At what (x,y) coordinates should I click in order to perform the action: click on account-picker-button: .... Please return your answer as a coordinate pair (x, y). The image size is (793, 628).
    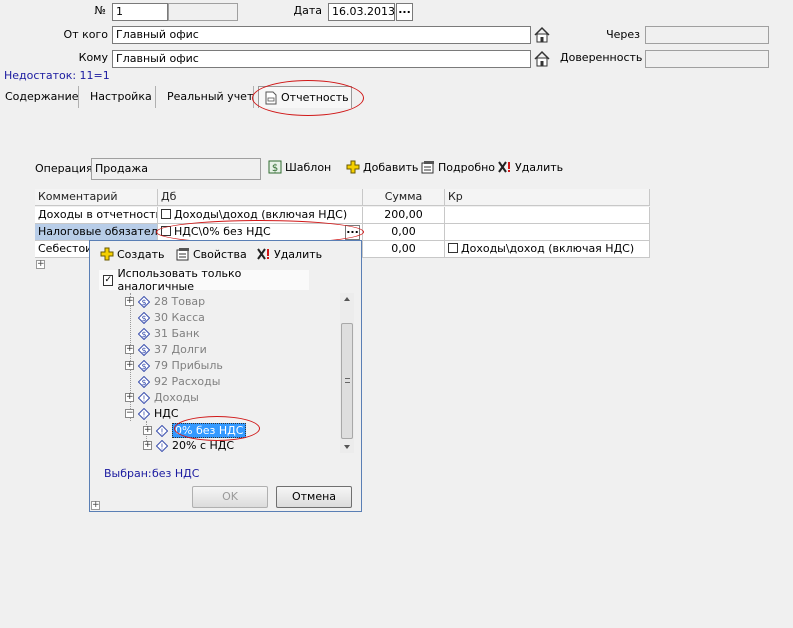
    Looking at the image, I should click on (352, 232).